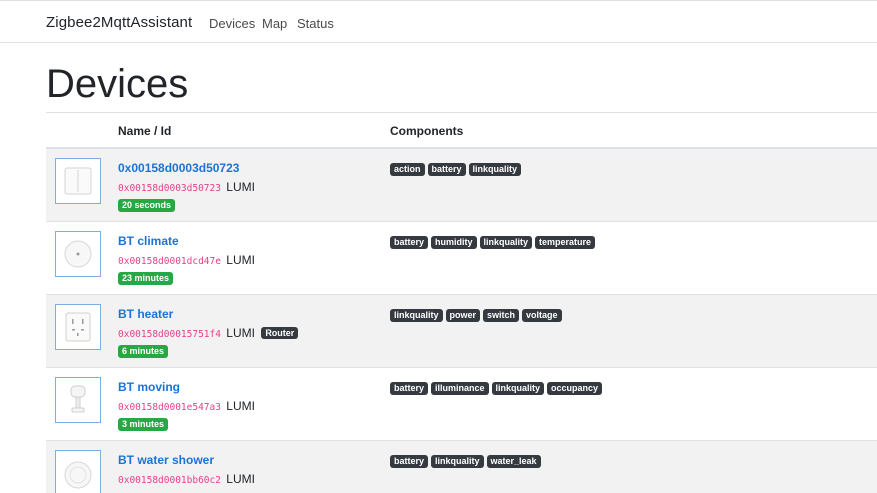 The width and height of the screenshot is (877, 493). I want to click on device-id: 0x00158d0001dcd47e, so click(169, 261).